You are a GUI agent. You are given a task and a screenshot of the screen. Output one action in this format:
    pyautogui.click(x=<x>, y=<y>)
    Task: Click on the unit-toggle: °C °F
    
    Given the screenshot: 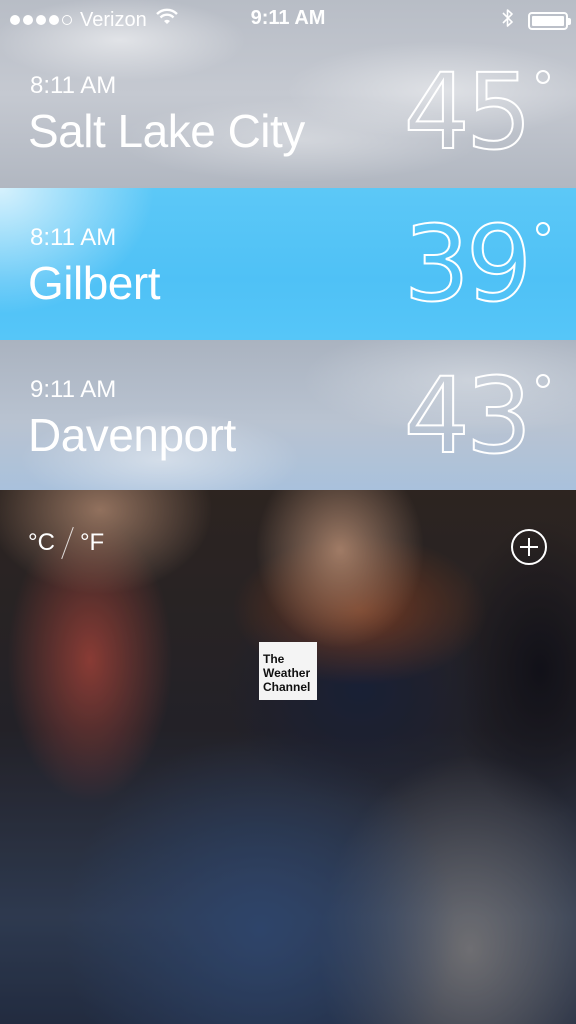 What is the action you would take?
    pyautogui.click(x=66, y=543)
    